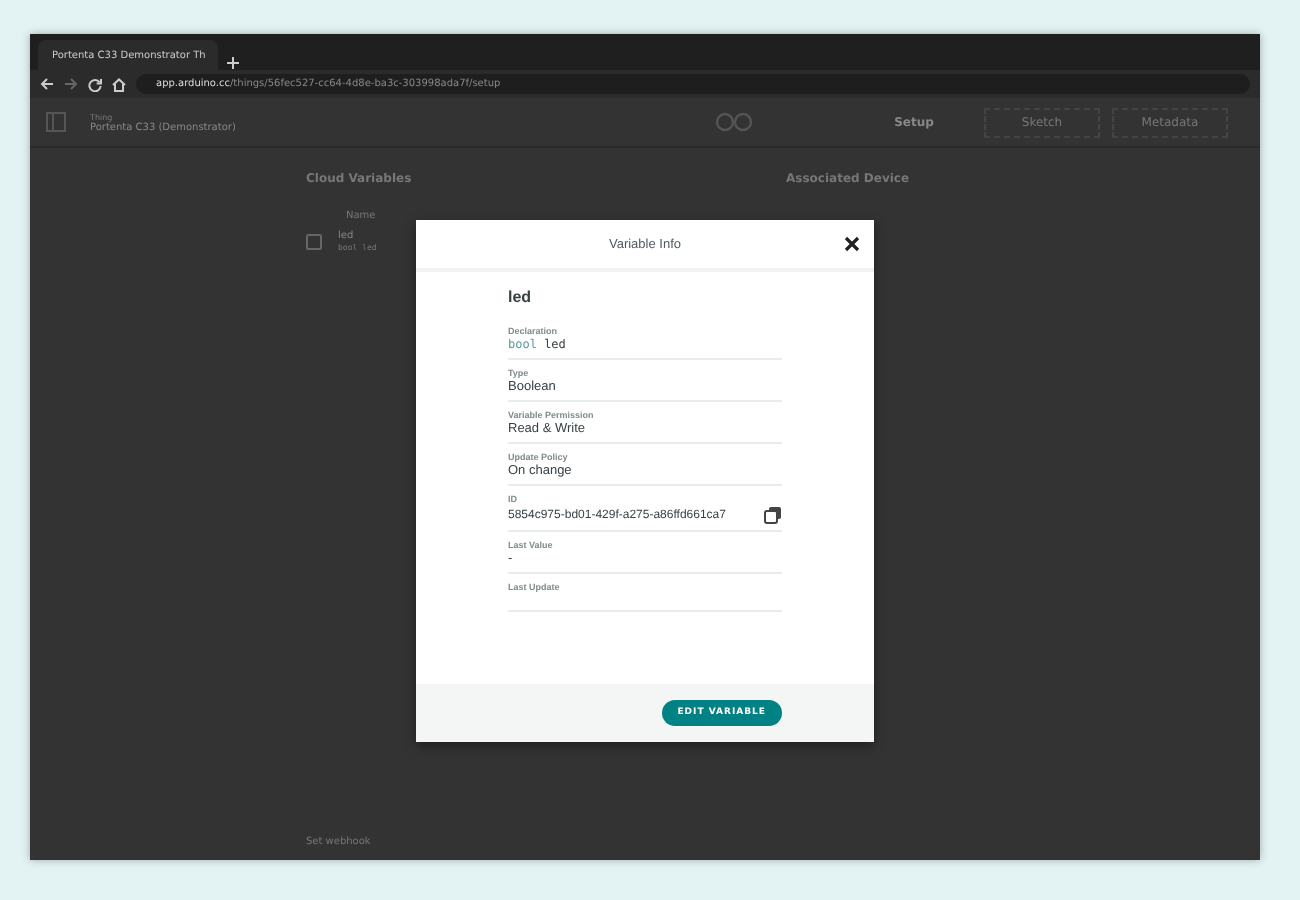  Describe the element at coordinates (521, 297) in the screenshot. I see `variable-name: led` at that location.